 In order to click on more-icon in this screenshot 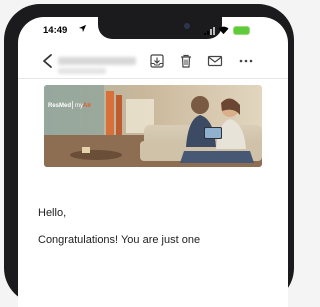, I will do `click(246, 61)`.